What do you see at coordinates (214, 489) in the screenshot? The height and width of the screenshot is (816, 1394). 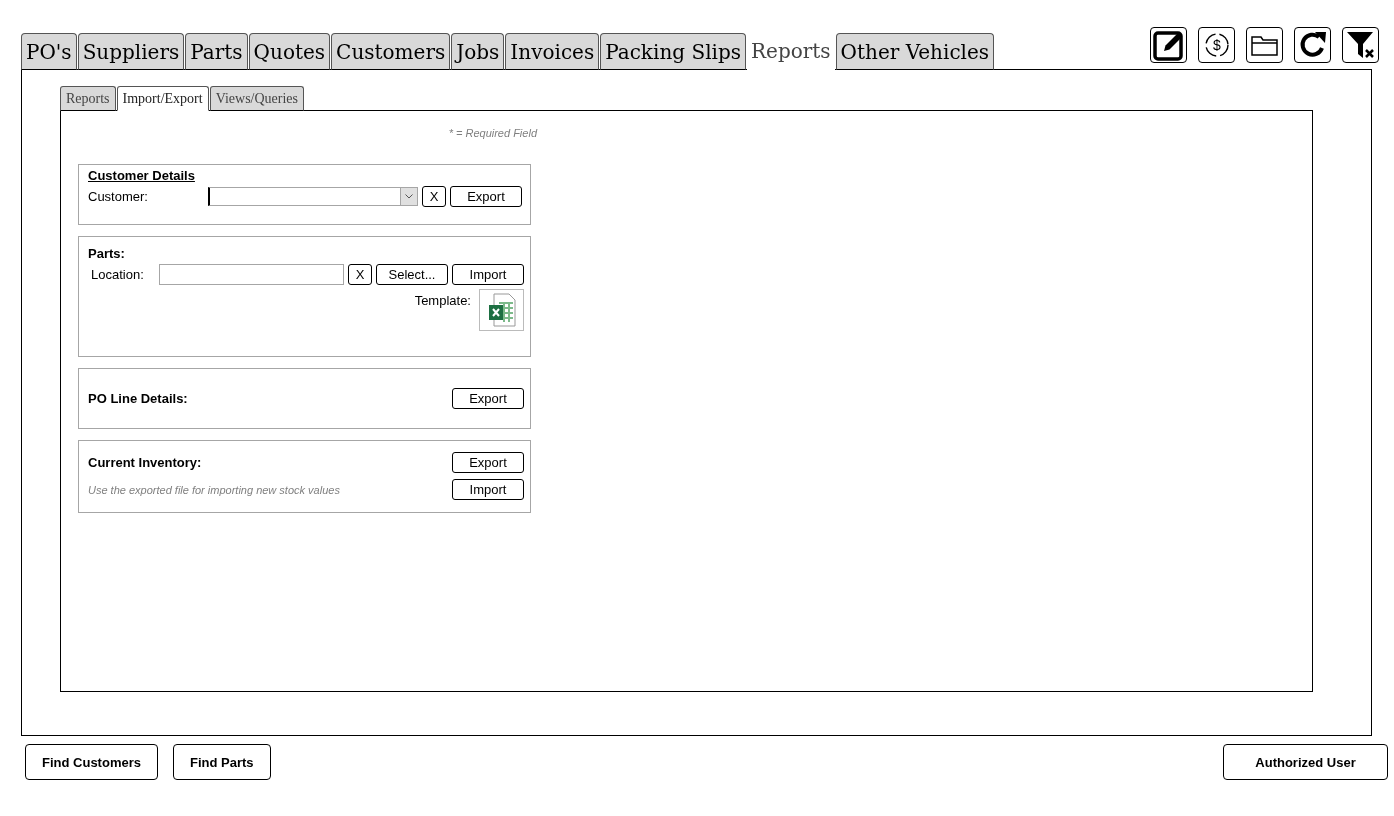 I see `hint-text: Use the exported file for importing new stock values` at bounding box center [214, 489].